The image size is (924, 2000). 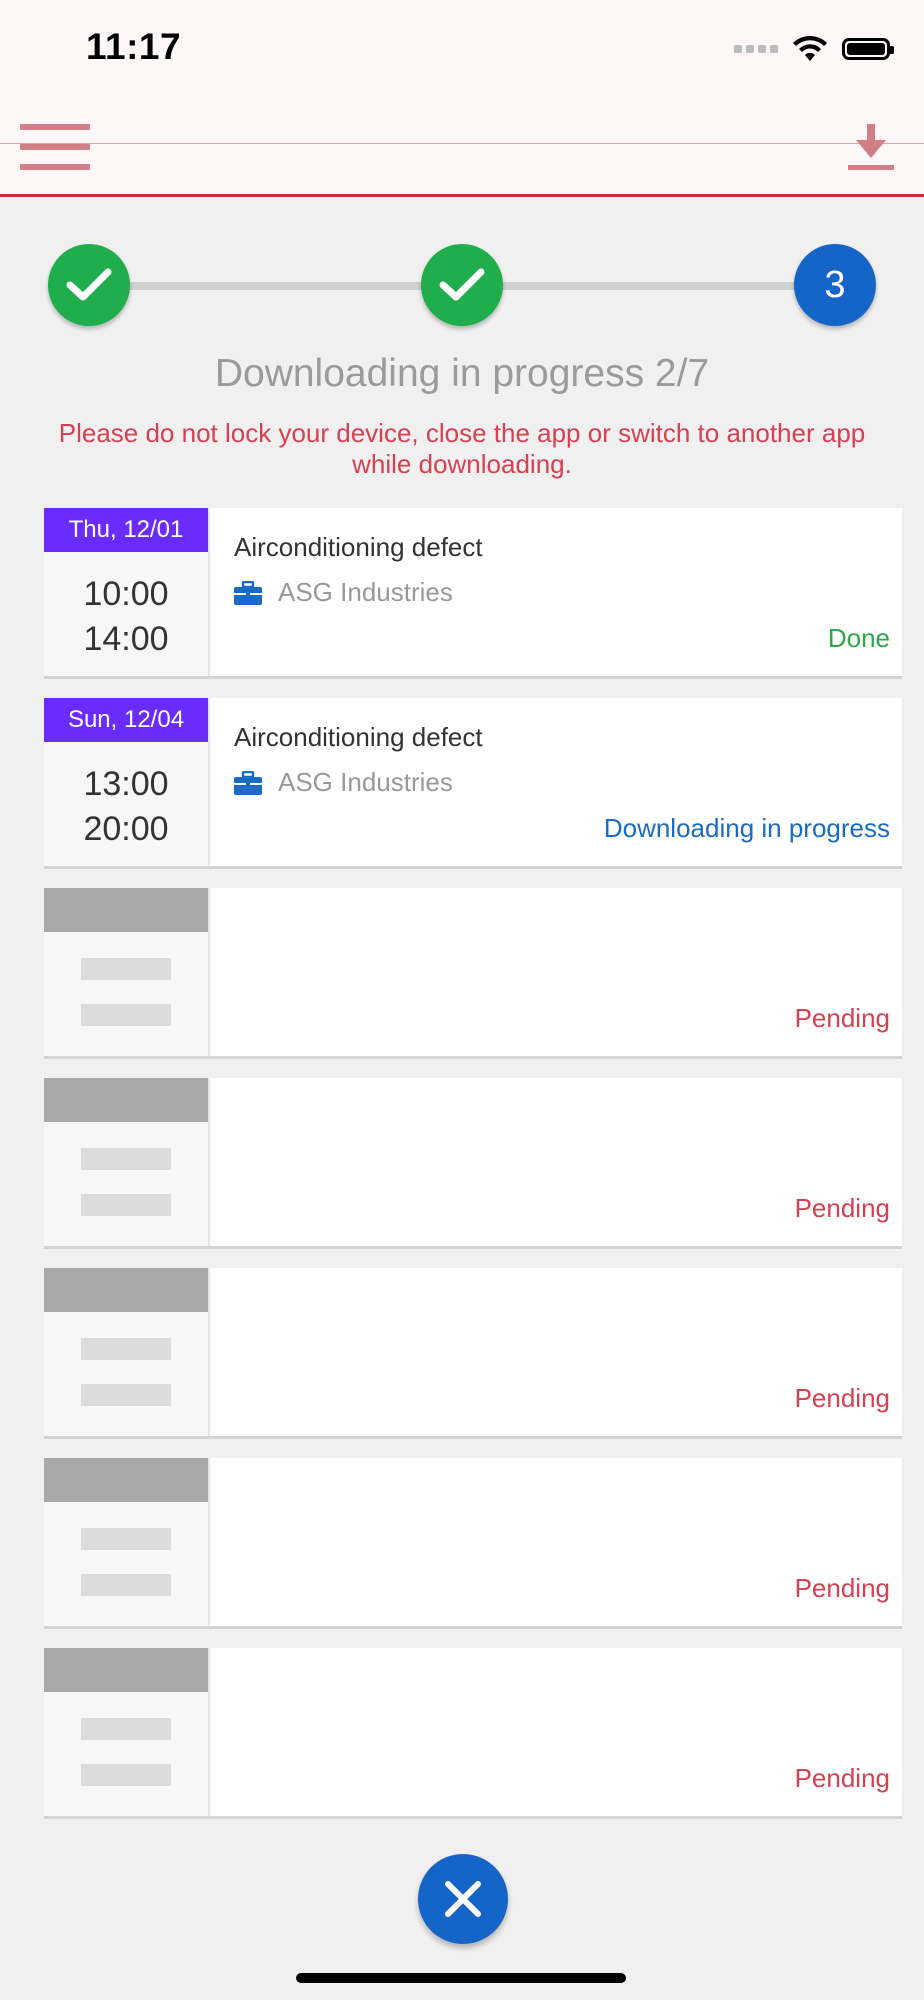 I want to click on date-header: Thu, 12/01, so click(x=126, y=530).